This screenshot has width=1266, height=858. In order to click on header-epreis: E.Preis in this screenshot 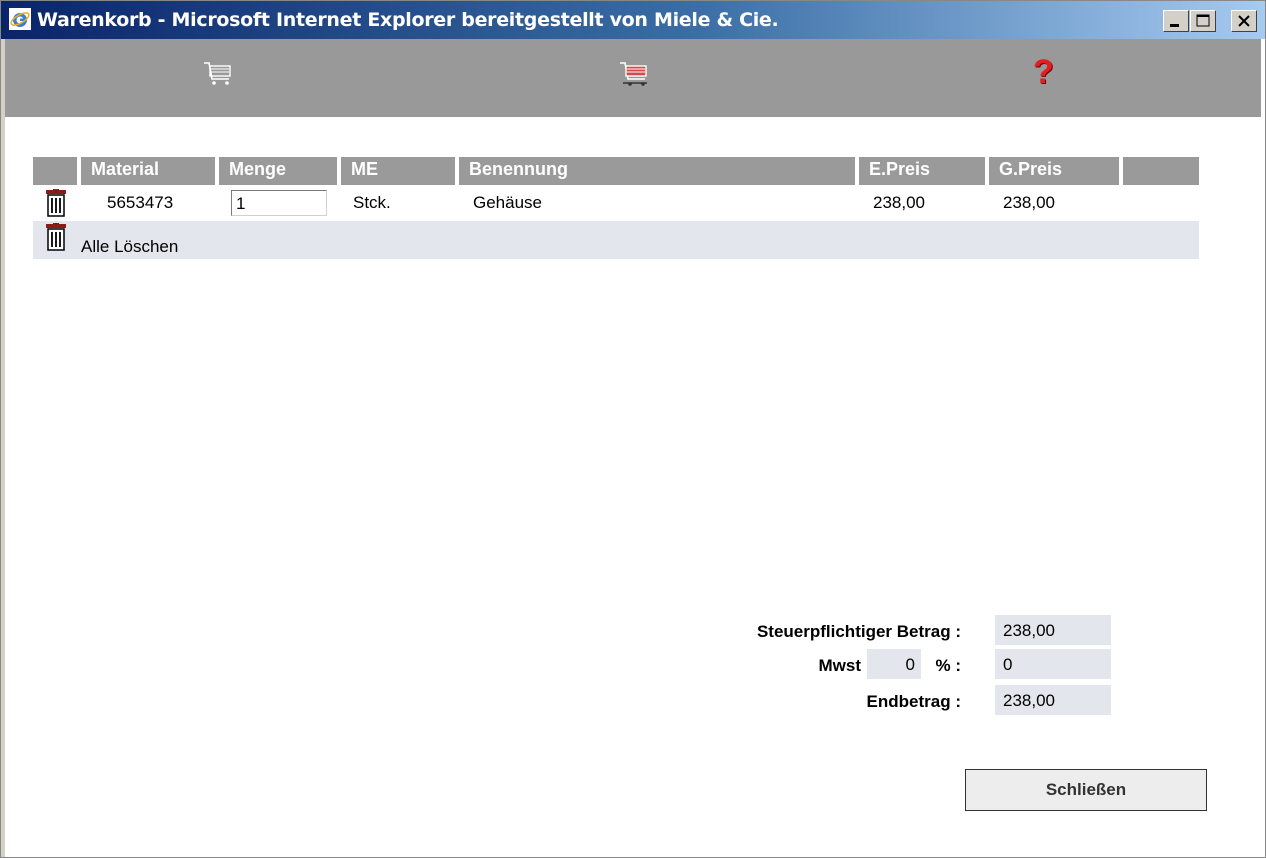, I will do `click(922, 171)`.